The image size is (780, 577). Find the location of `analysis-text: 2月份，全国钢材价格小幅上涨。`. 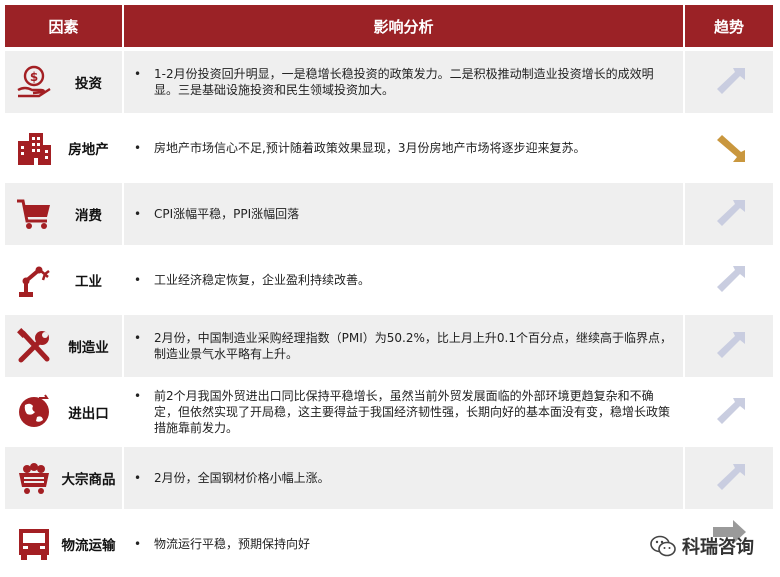

analysis-text: 2月份，全国钢材价格小幅上涨。 is located at coordinates (242, 478).